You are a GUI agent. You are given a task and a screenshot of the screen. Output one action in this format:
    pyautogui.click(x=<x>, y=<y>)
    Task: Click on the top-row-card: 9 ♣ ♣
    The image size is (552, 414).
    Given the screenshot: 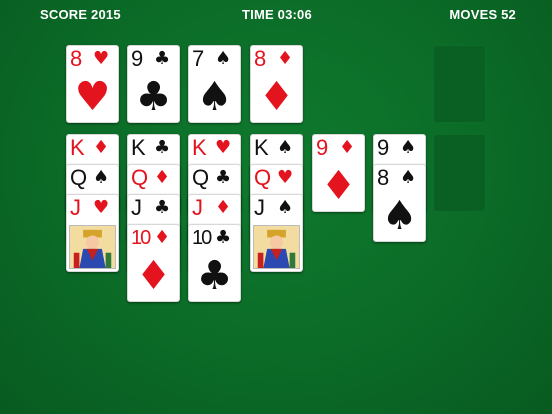 What is the action you would take?
    pyautogui.click(x=153, y=84)
    